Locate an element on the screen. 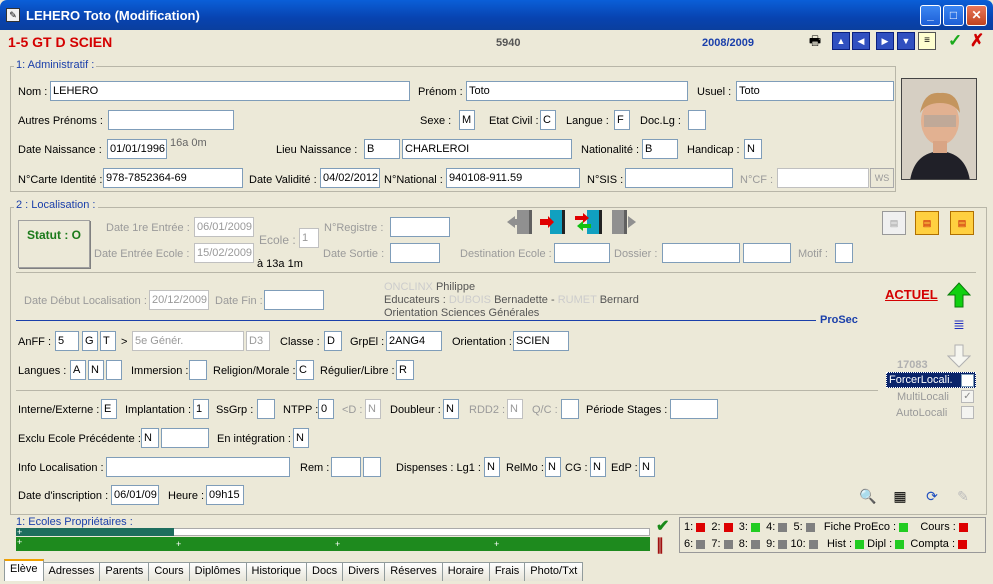 This screenshot has width=993, height=584. tab-horaire: Horaire is located at coordinates (465, 571).